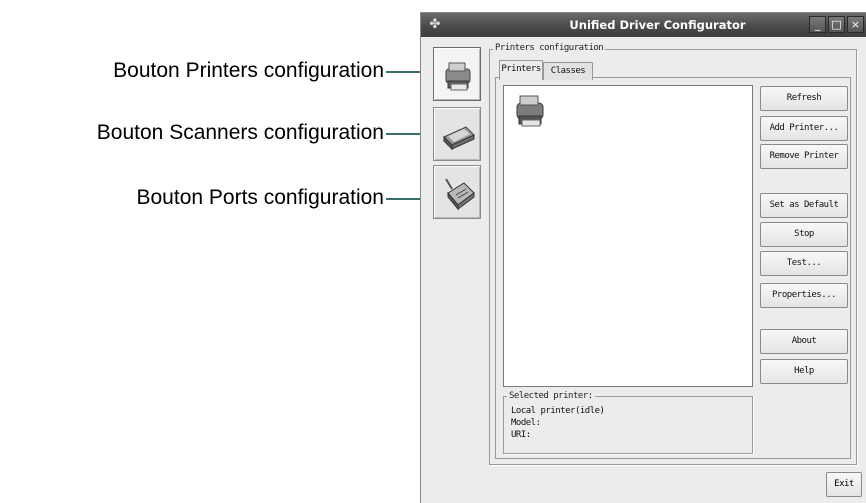 The width and height of the screenshot is (866, 503). I want to click on refresh-button: Refresh, so click(804, 98).